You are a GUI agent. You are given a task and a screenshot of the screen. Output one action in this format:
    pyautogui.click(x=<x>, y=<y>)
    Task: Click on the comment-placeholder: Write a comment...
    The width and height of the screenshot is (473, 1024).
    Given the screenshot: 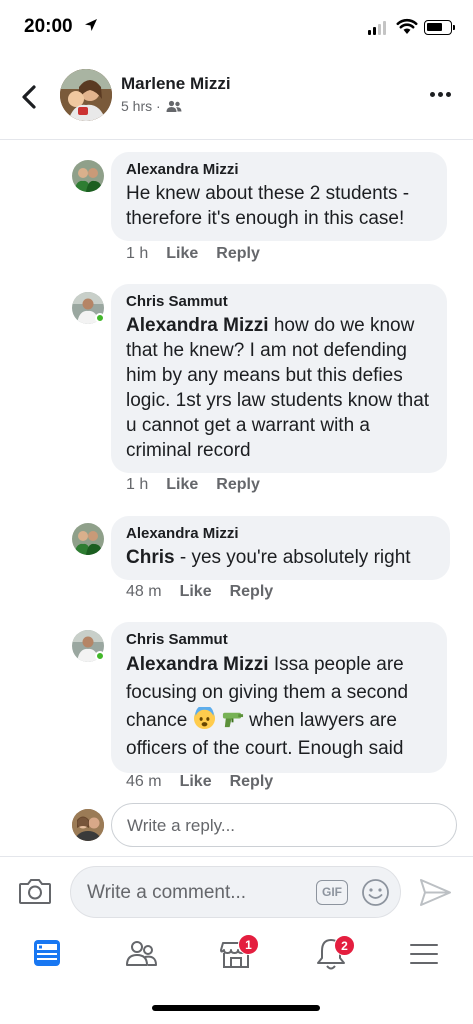 What is the action you would take?
    pyautogui.click(x=167, y=892)
    